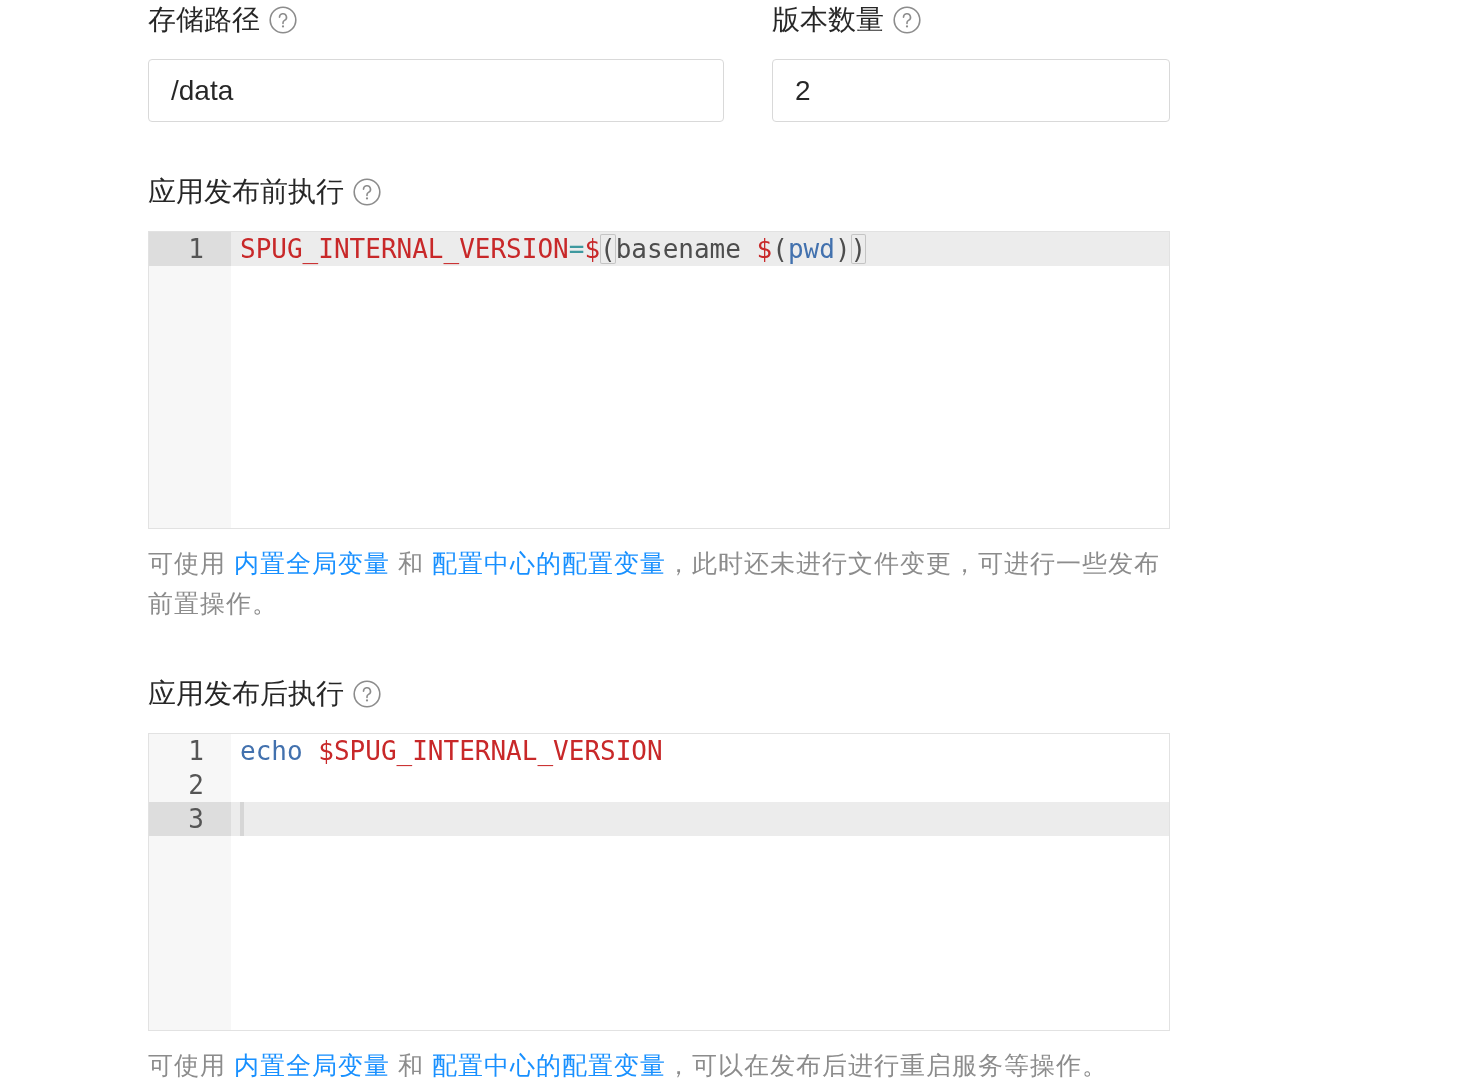 The image size is (1458, 1092). I want to click on line-number: 3, so click(190, 819).